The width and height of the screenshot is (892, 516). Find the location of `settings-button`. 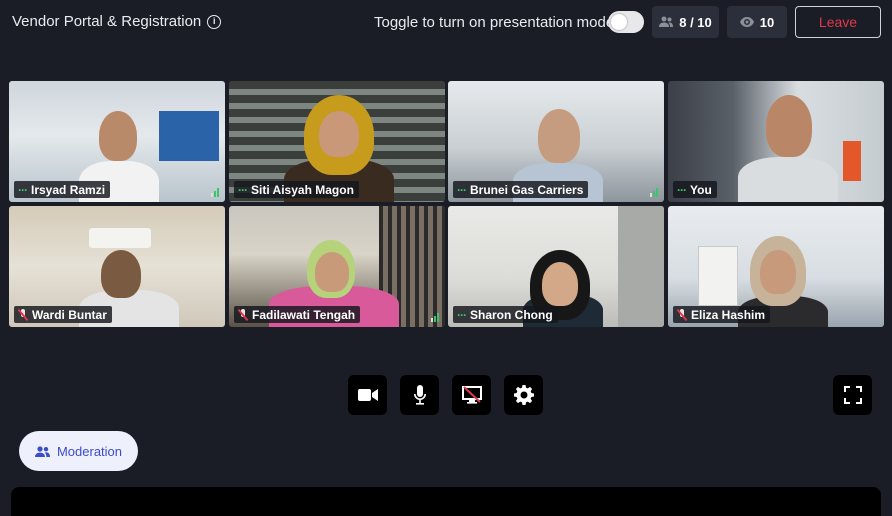

settings-button is located at coordinates (523, 395).